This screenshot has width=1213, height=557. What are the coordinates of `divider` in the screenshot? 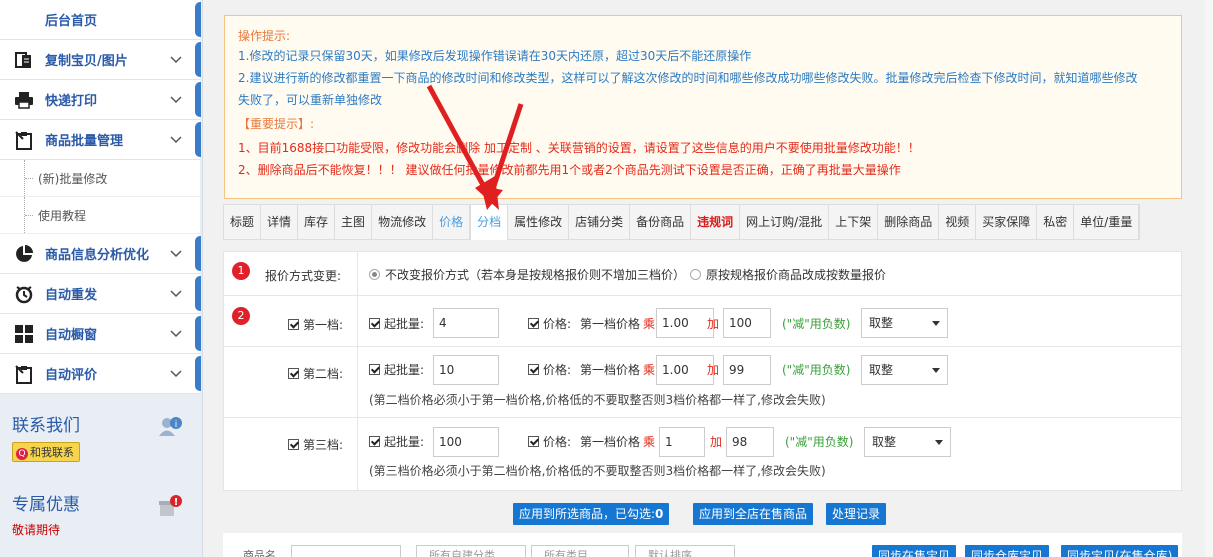 It's located at (357, 273).